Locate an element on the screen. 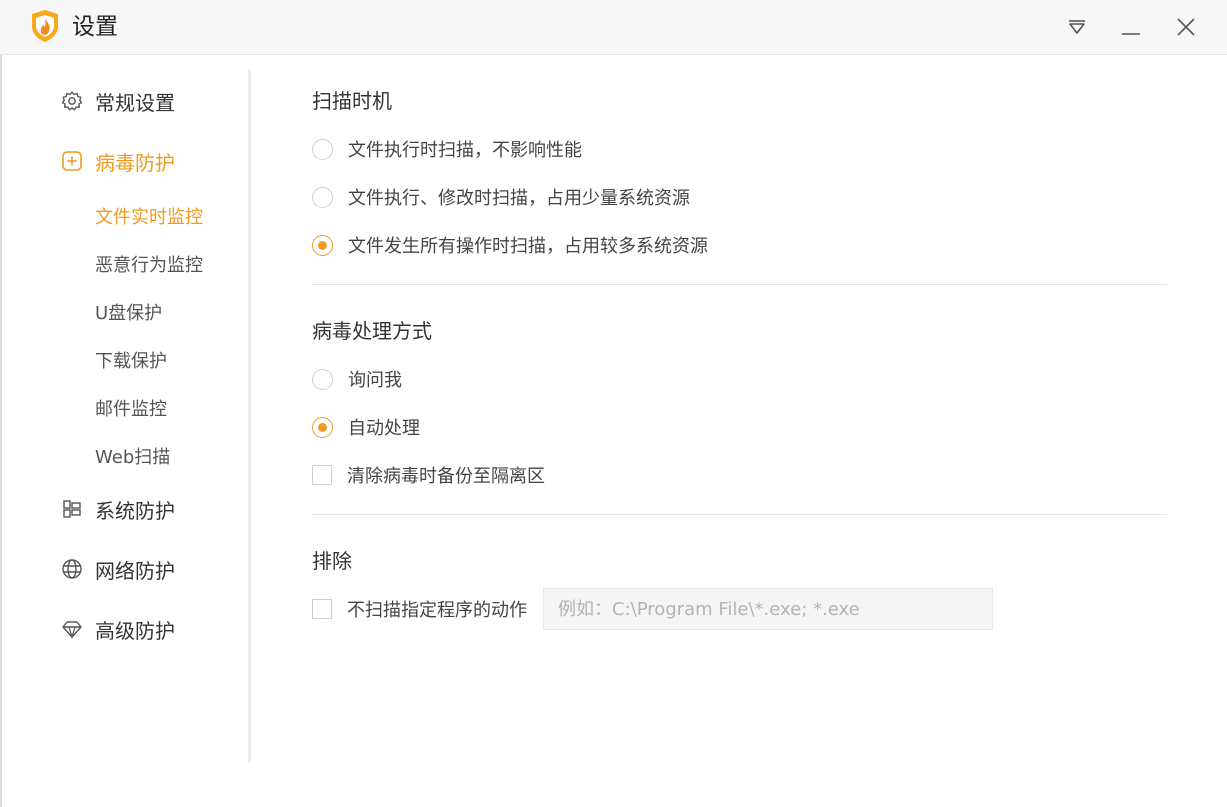  option-label: 文件执行、修改时扫描，占用少量系统资源 is located at coordinates (519, 198).